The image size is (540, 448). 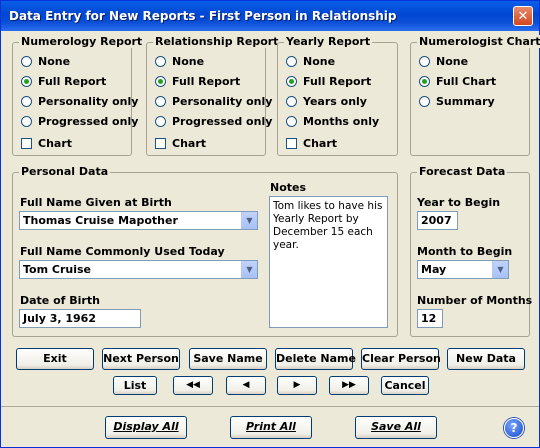 I want to click on numerology-chart-checkbox: Chart, so click(x=46, y=143).